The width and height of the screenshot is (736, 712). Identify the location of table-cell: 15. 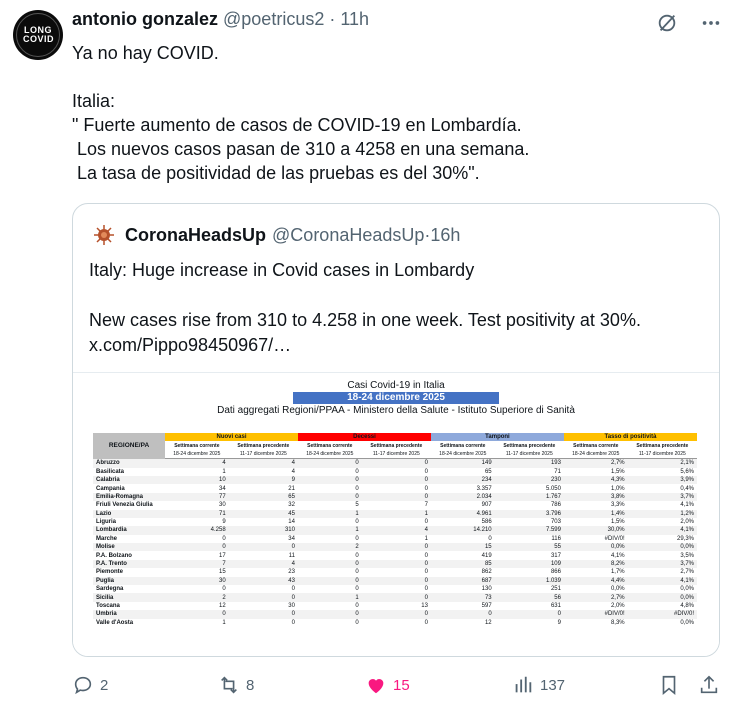
(488, 547).